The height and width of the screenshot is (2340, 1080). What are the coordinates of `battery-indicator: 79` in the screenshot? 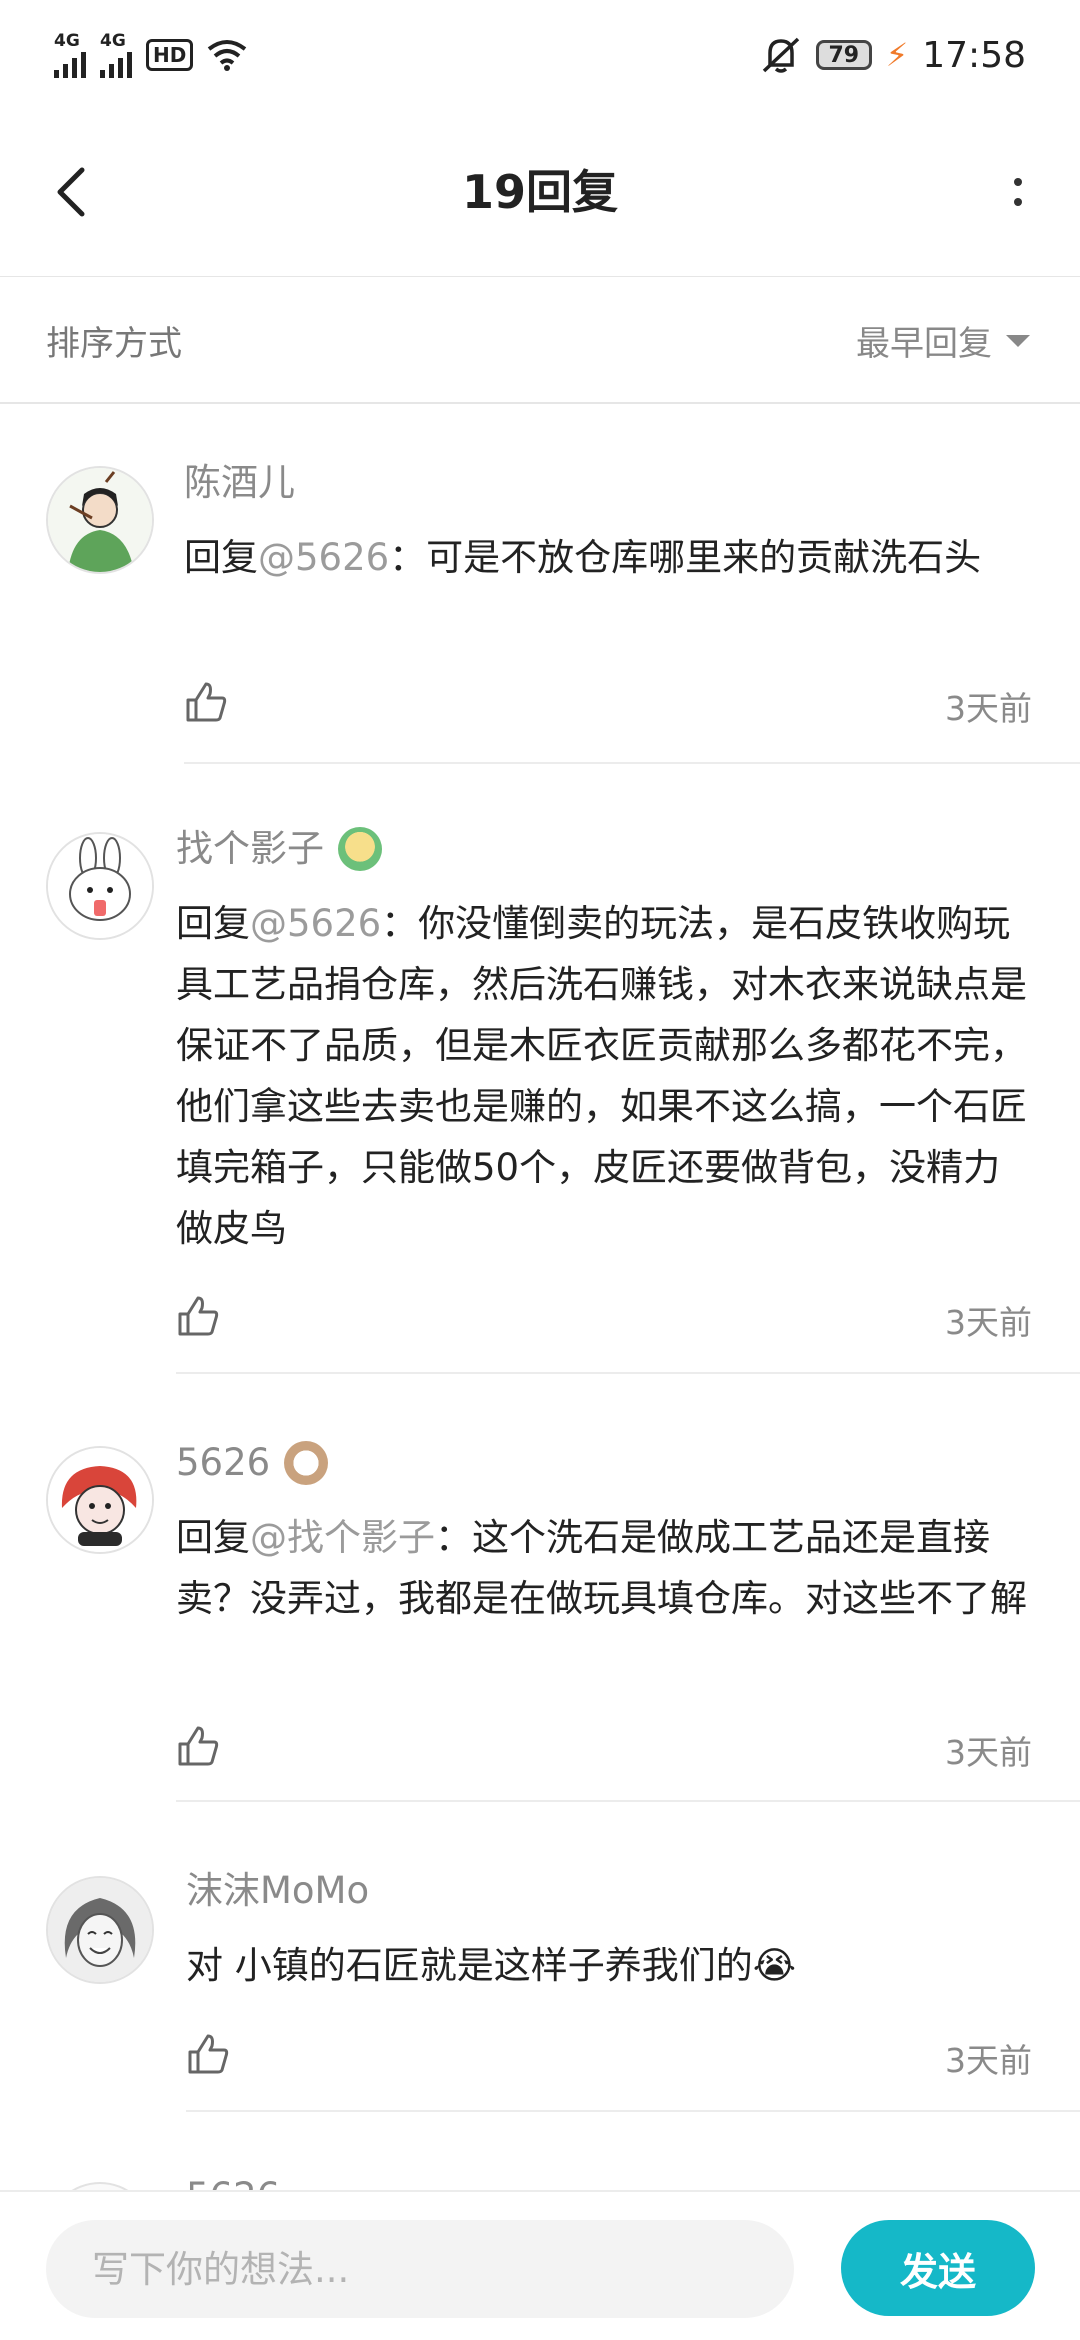 It's located at (843, 55).